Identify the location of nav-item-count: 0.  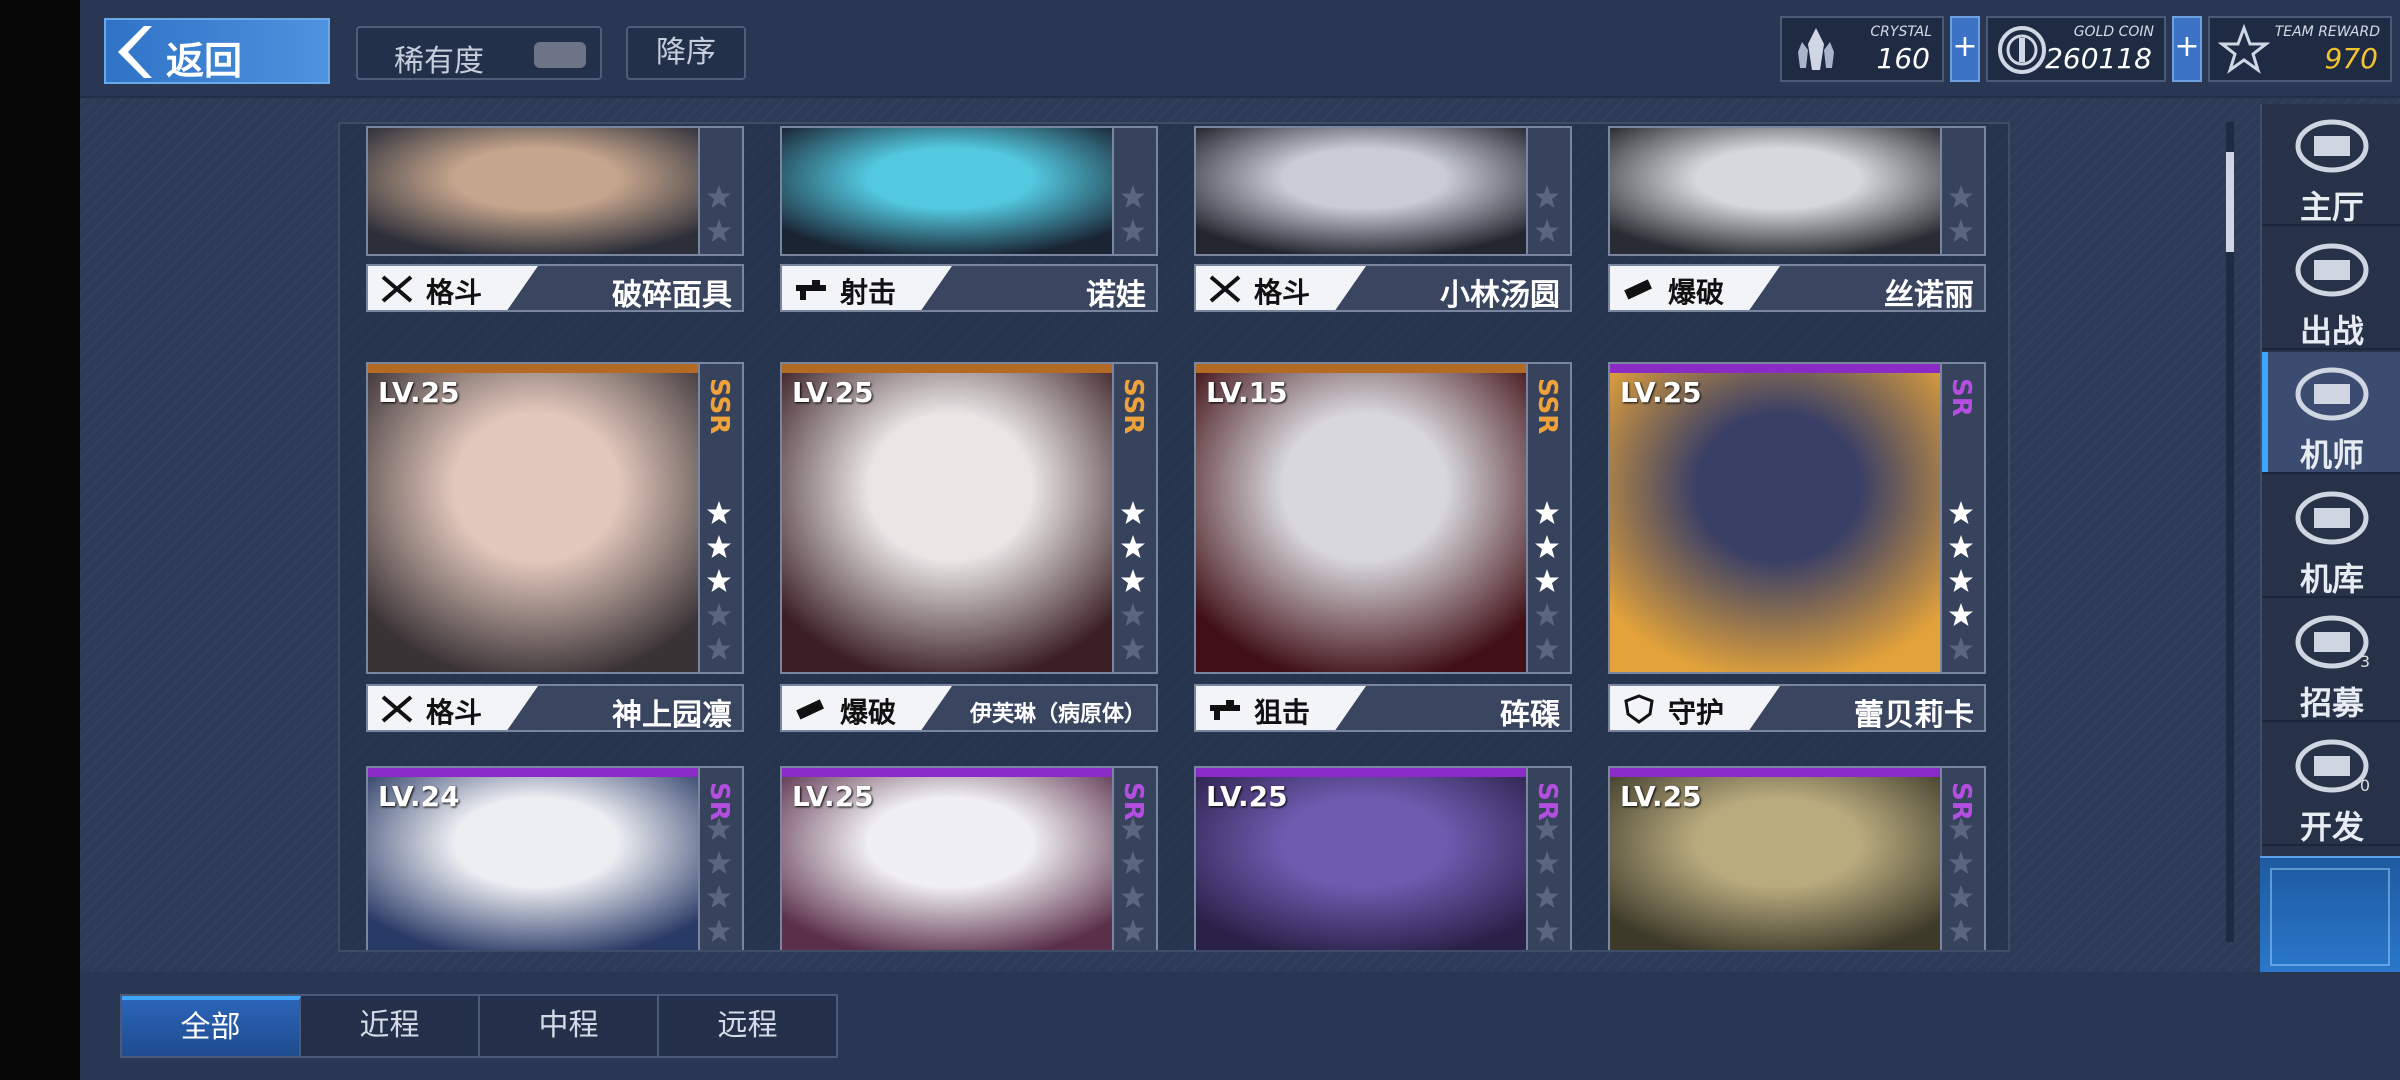
(2364, 785).